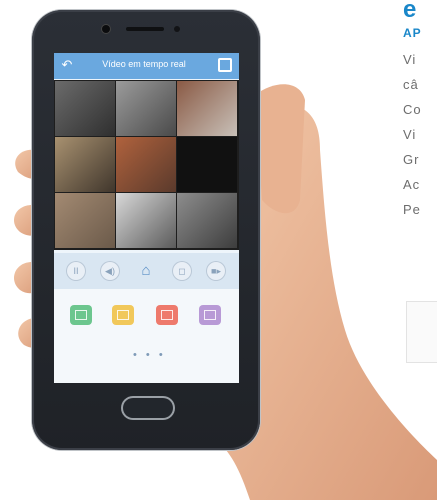  Describe the element at coordinates (411, 84) in the screenshot. I see `text-line-2: câ` at that location.